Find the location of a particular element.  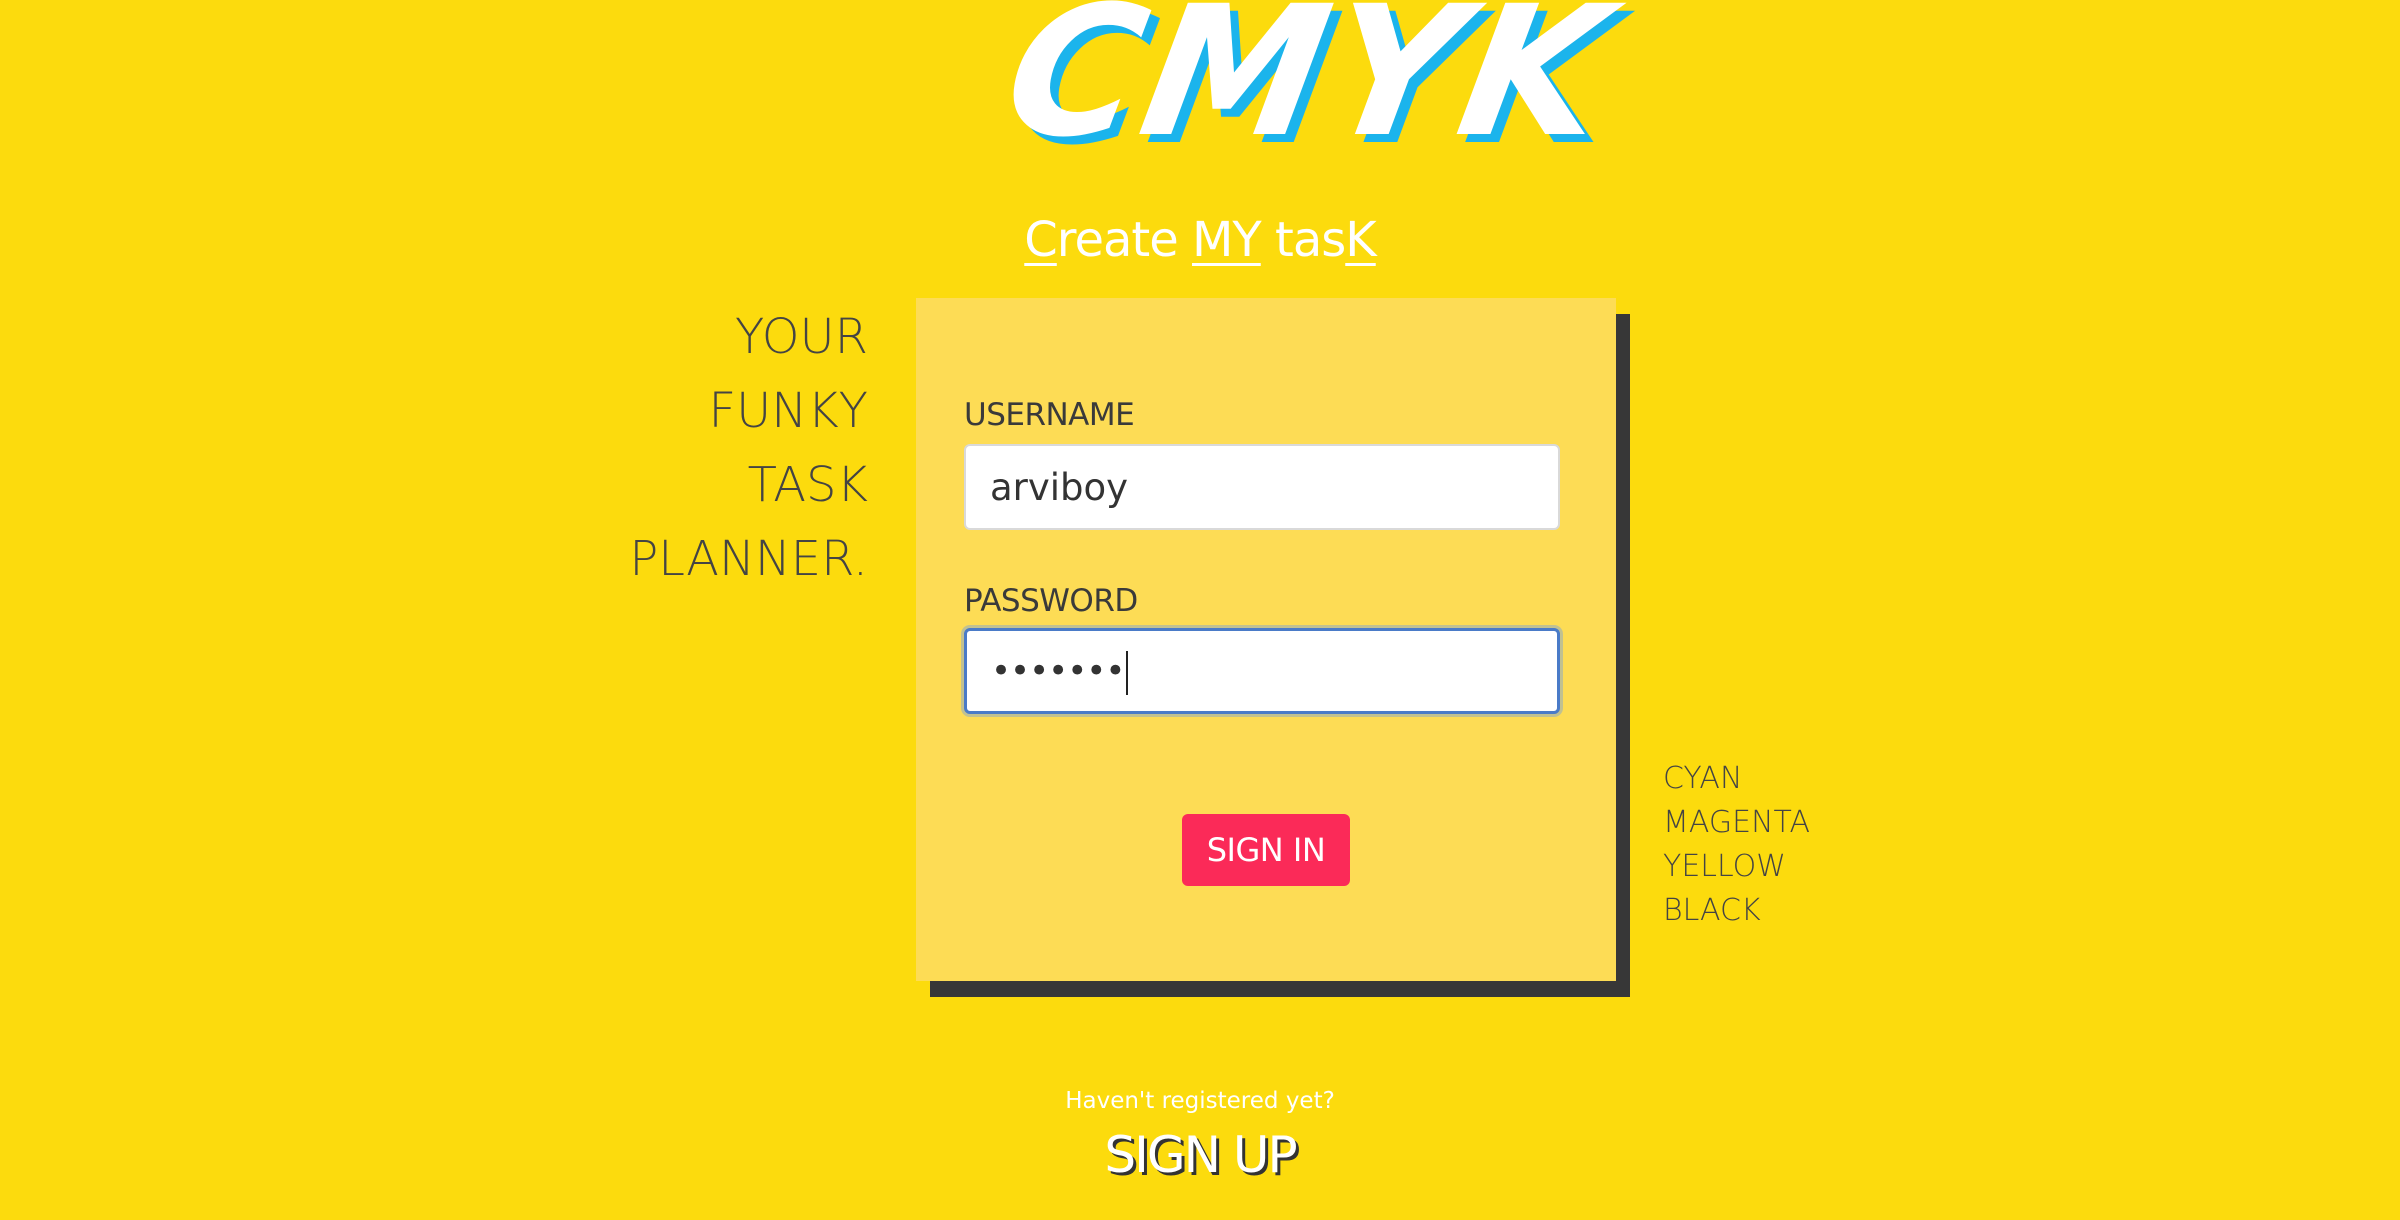

tagline: Create MY tasK is located at coordinates (1200, 240).